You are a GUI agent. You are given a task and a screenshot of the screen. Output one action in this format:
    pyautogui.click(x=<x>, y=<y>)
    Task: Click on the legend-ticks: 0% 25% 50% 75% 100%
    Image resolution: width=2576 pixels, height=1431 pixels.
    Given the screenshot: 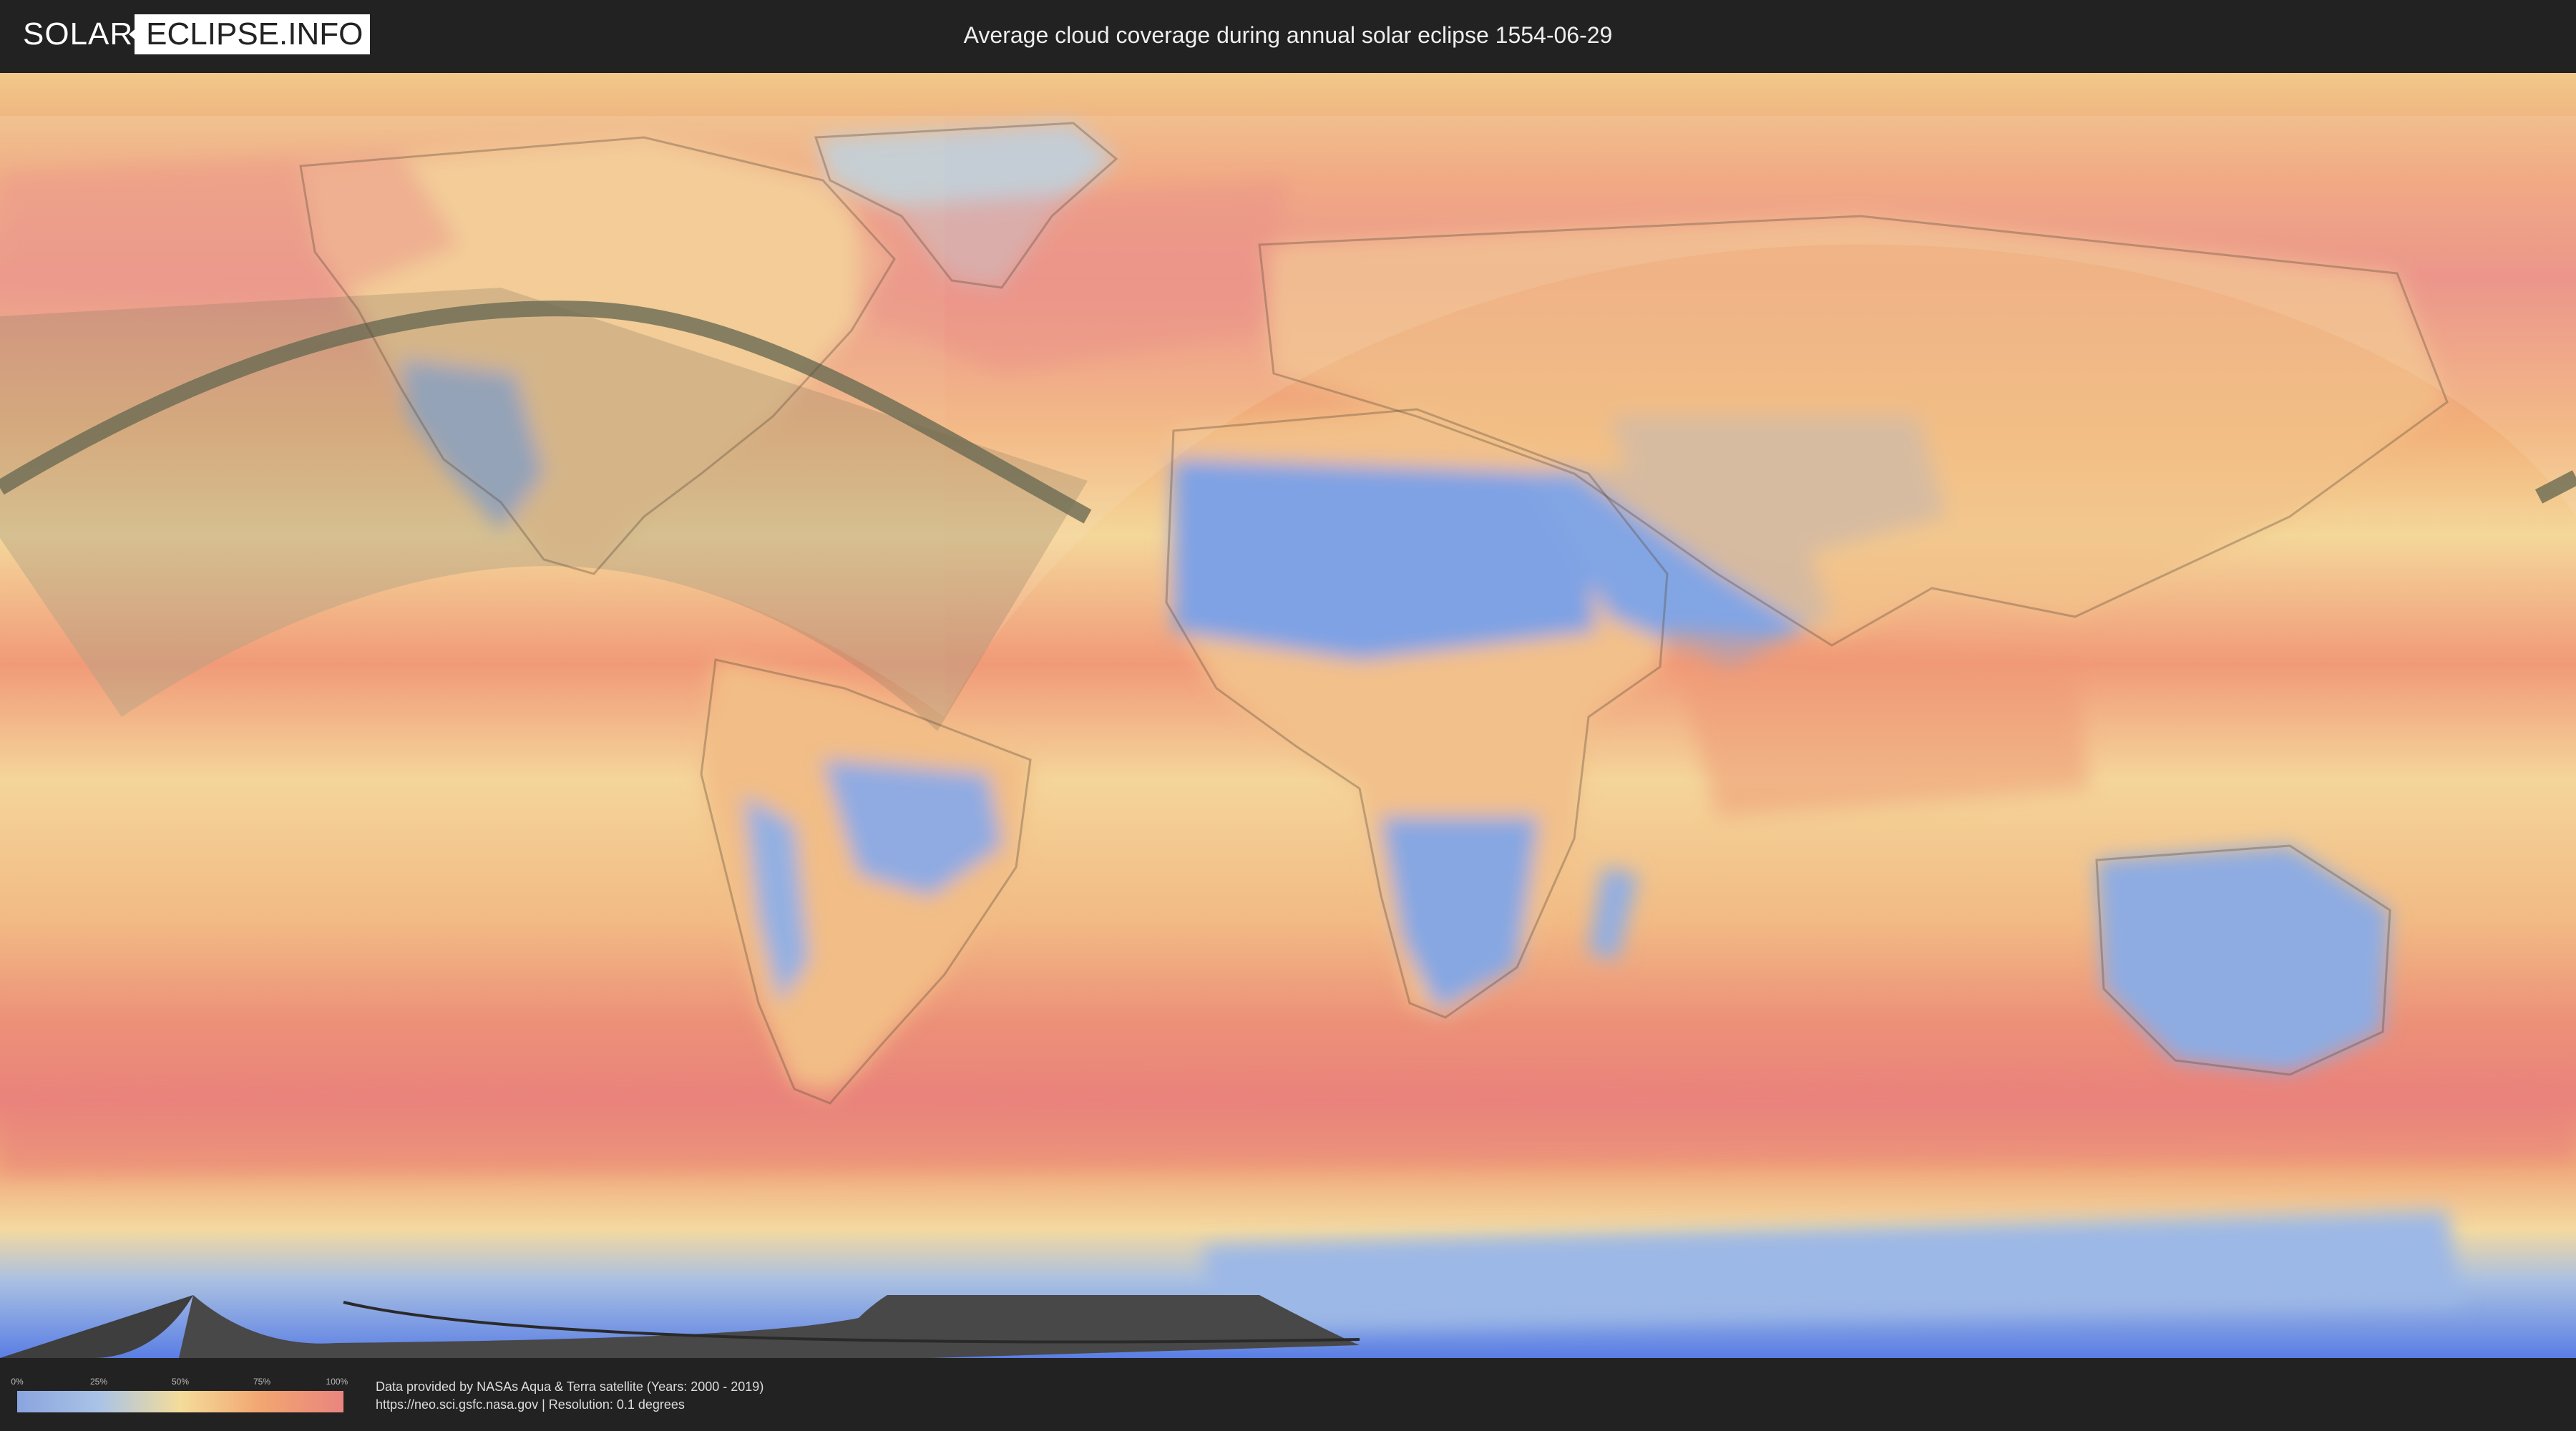 What is the action you would take?
    pyautogui.click(x=179, y=1383)
    